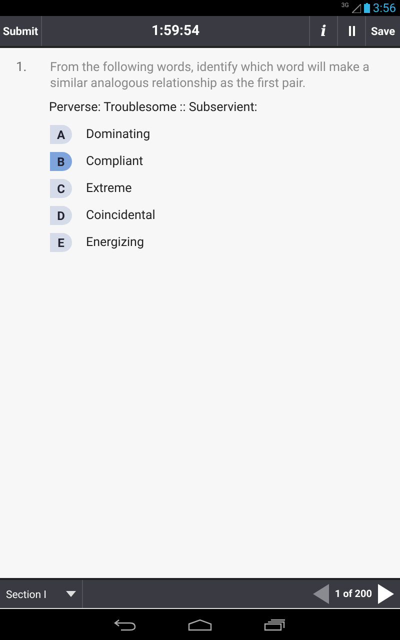  I want to click on question-text: From the following words, identify which word will make a similar analogous relationship as the first pair., so click(210, 76).